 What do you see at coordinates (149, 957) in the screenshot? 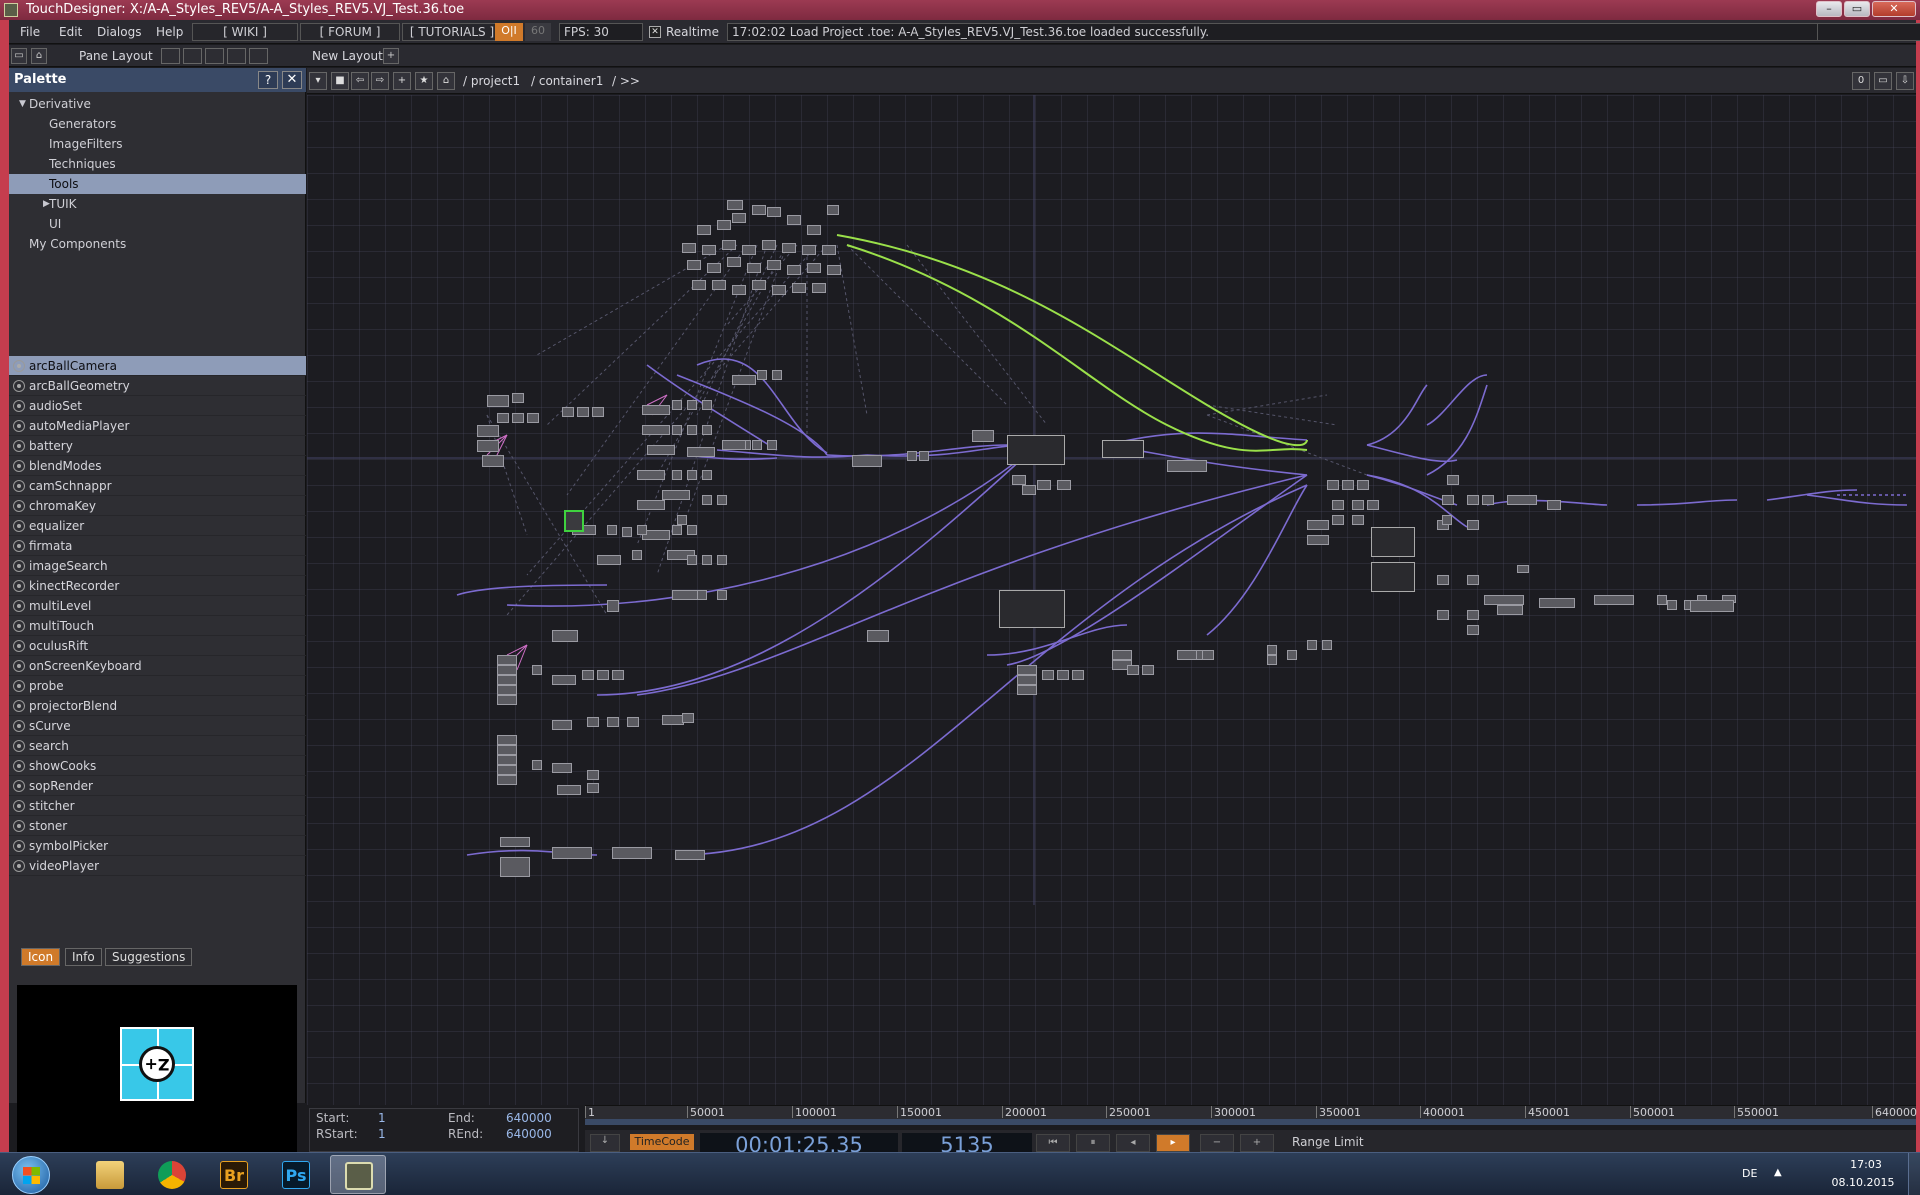
I see `tab-suggestions: Suggestions` at bounding box center [149, 957].